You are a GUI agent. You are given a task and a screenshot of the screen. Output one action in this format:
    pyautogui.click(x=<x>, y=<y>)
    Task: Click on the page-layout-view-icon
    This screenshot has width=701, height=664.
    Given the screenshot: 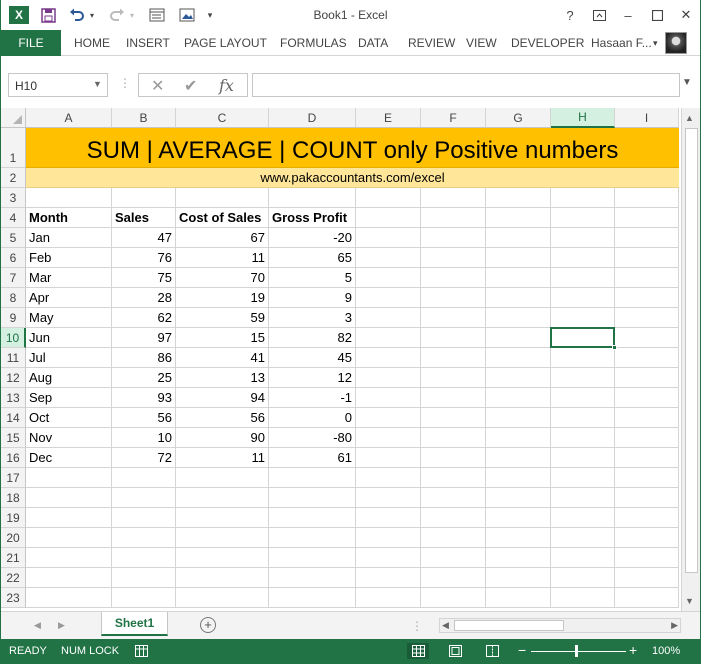 What is the action you would take?
    pyautogui.click(x=455, y=651)
    